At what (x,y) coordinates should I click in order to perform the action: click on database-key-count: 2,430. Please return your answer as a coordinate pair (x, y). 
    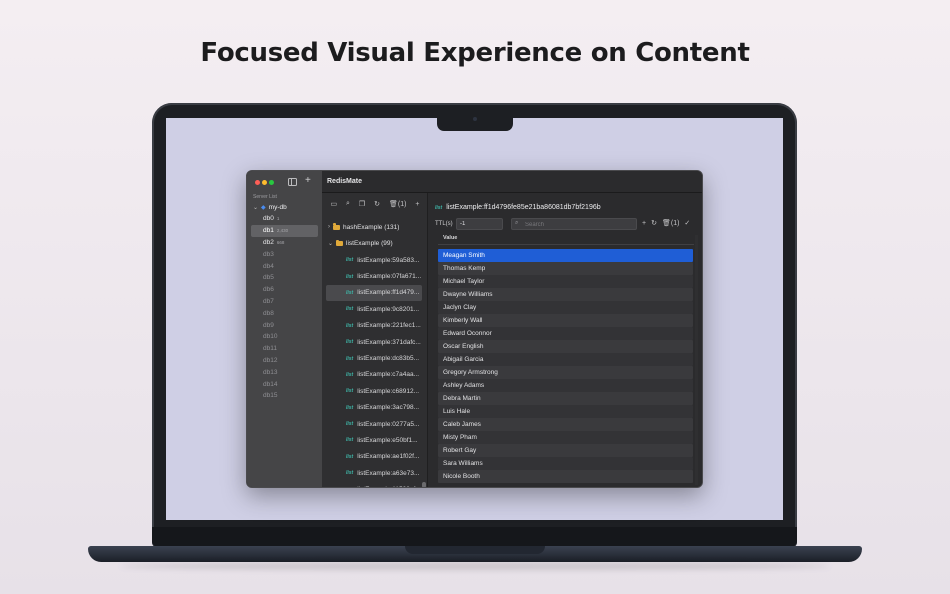
    Looking at the image, I should click on (282, 231).